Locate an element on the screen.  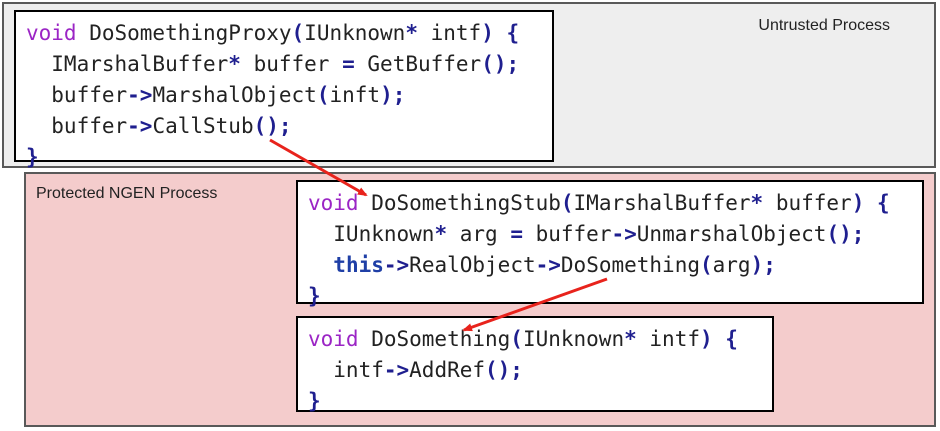
proxy-code-line: } is located at coordinates (284, 157).